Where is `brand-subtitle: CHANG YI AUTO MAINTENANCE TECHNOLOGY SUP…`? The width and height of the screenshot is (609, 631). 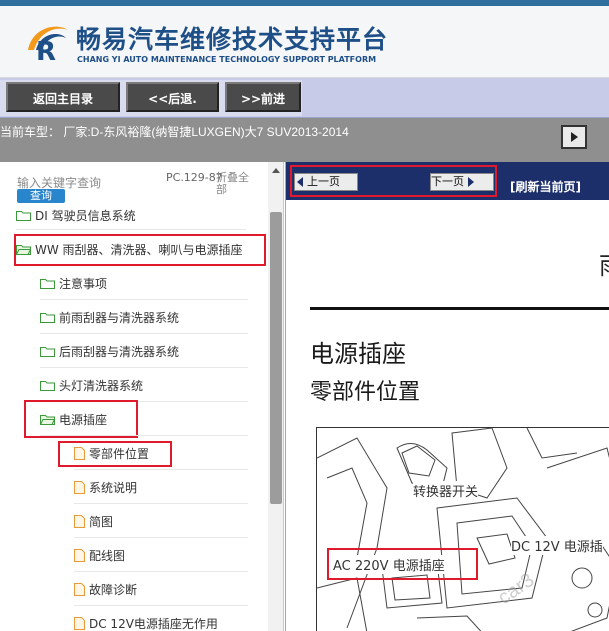 brand-subtitle: CHANG YI AUTO MAINTENANCE TECHNOLOGY SUP… is located at coordinates (227, 59).